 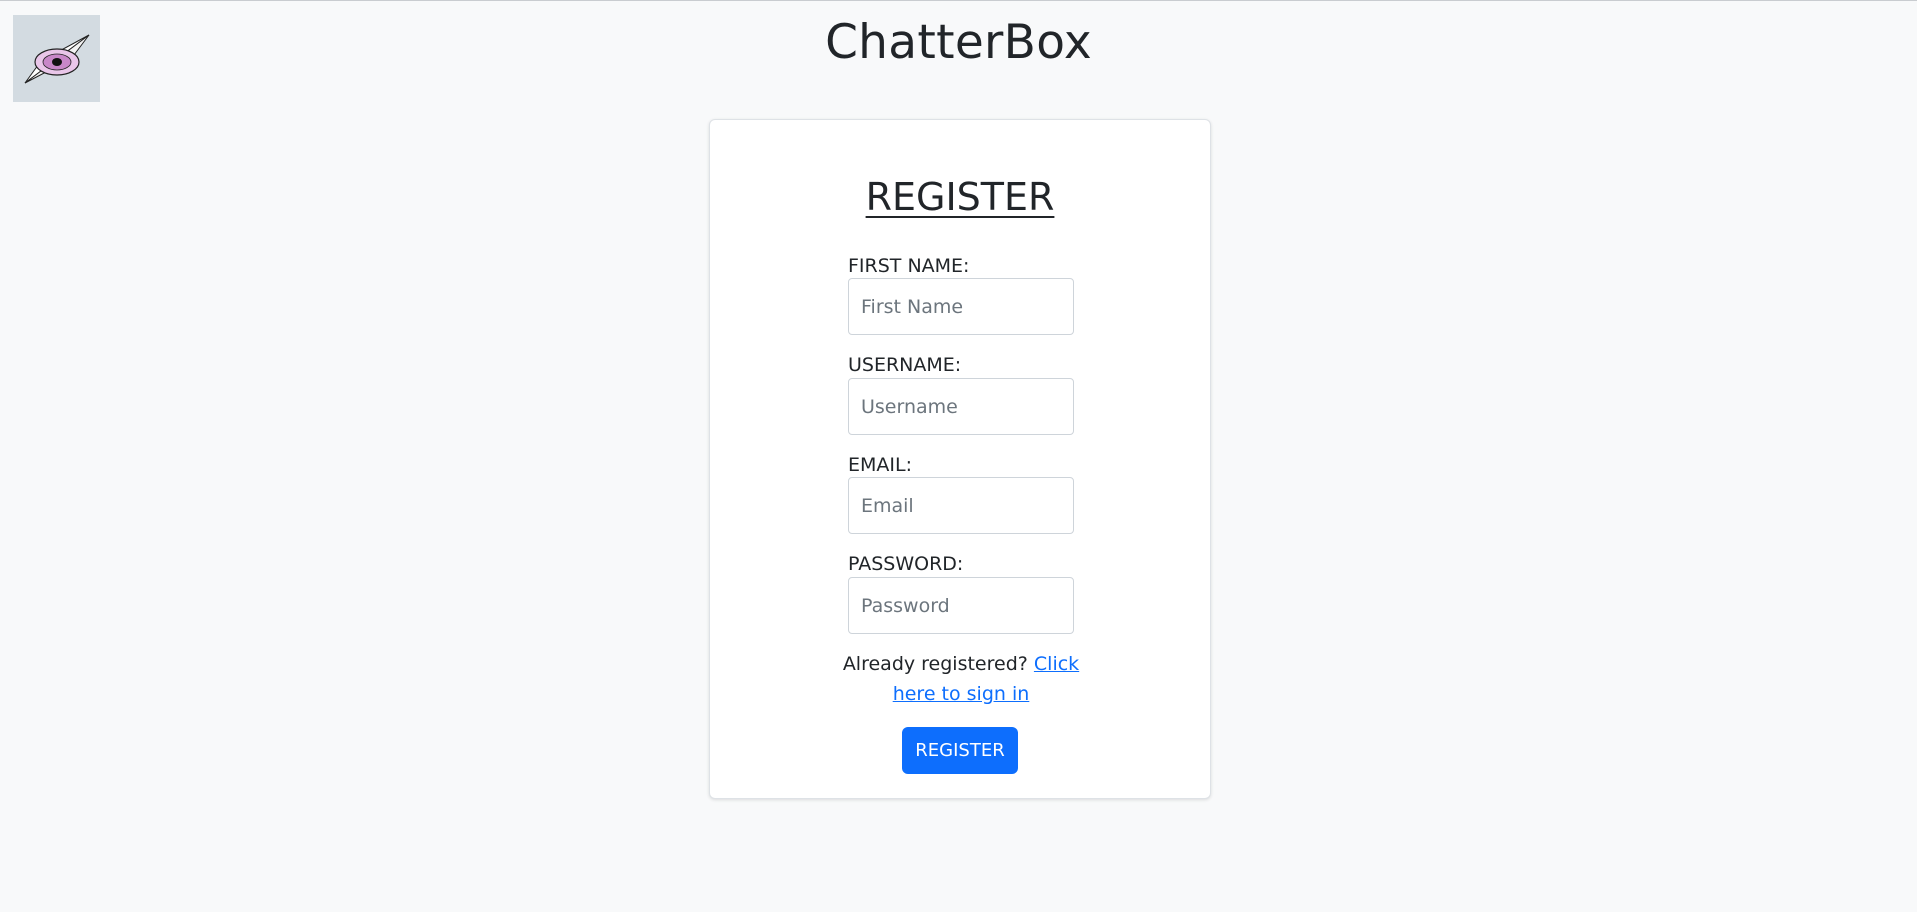 What do you see at coordinates (961, 605) in the screenshot?
I see `password-input` at bounding box center [961, 605].